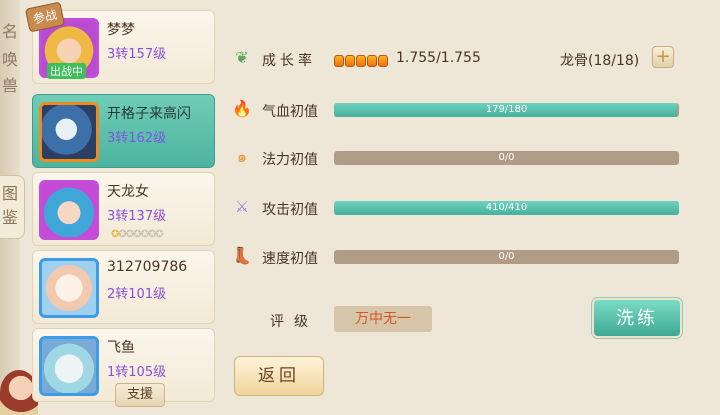 The width and height of the screenshot is (720, 415). What do you see at coordinates (290, 210) in the screenshot?
I see `stat-label: 攻击初值` at bounding box center [290, 210].